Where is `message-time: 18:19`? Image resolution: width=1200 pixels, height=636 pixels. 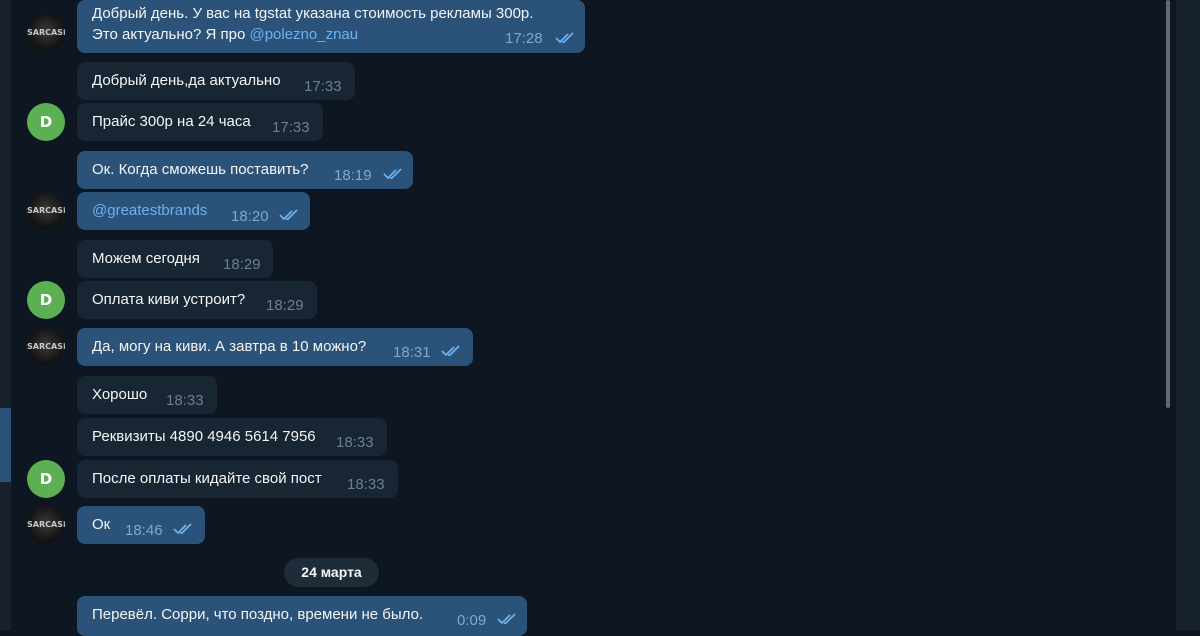 message-time: 18:19 is located at coordinates (353, 175).